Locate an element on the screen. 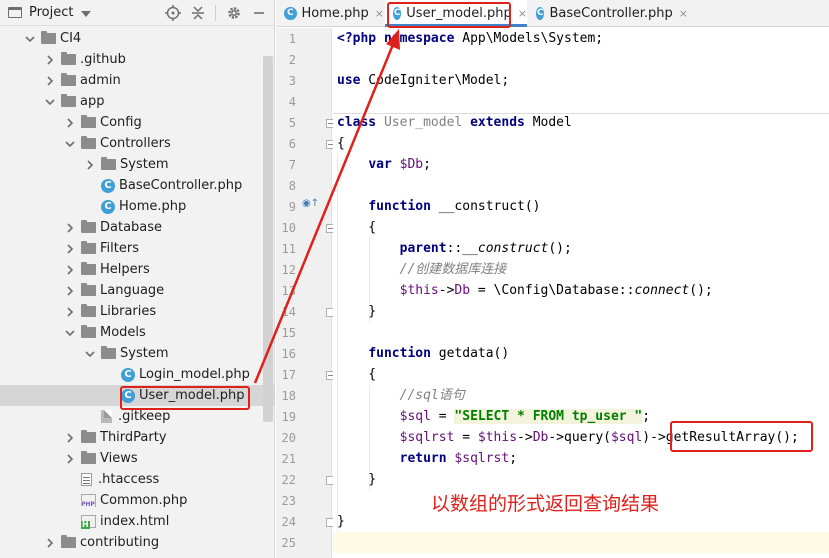  code-line-7: var $Db; is located at coordinates (399, 164).